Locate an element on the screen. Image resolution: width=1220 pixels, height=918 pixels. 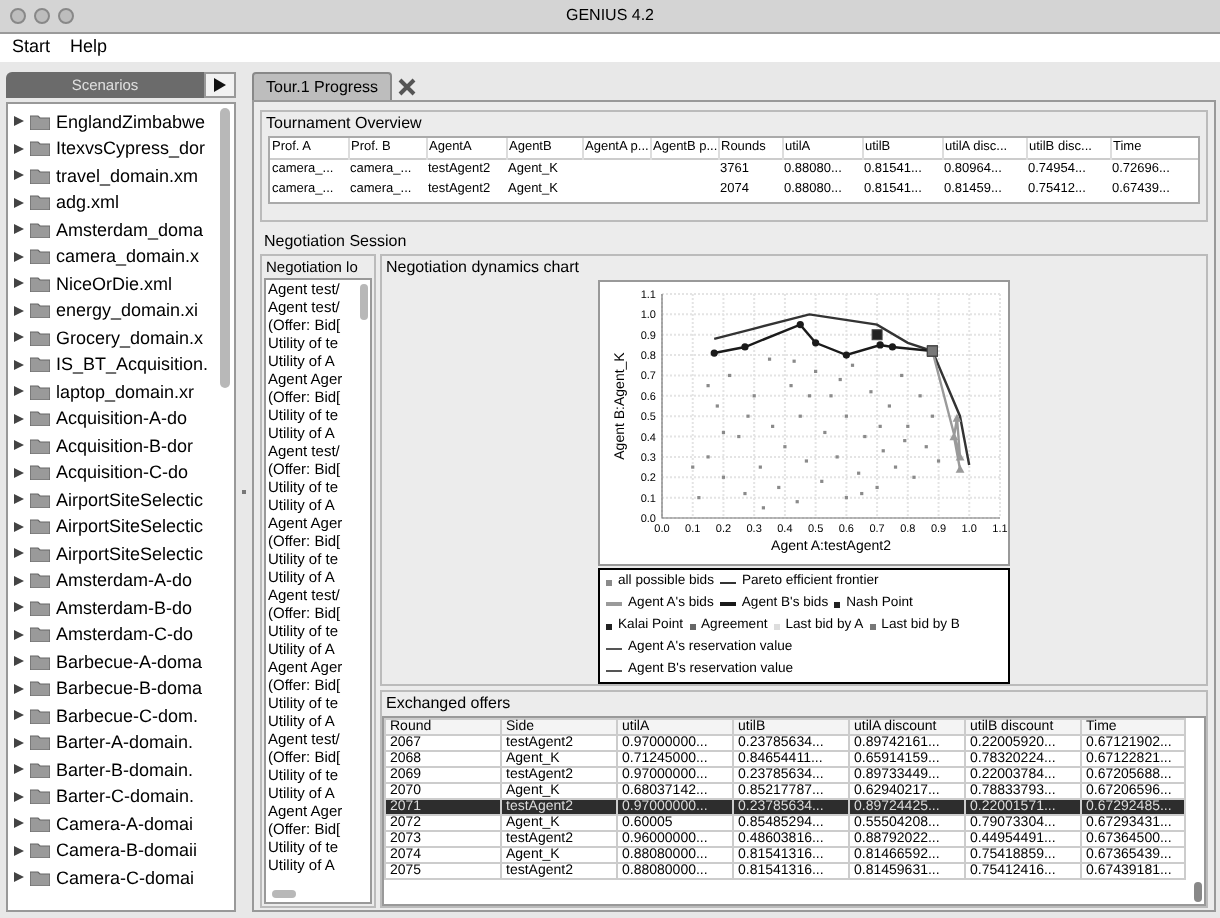
tree-item: energy_domain.xi is located at coordinates (127, 310).